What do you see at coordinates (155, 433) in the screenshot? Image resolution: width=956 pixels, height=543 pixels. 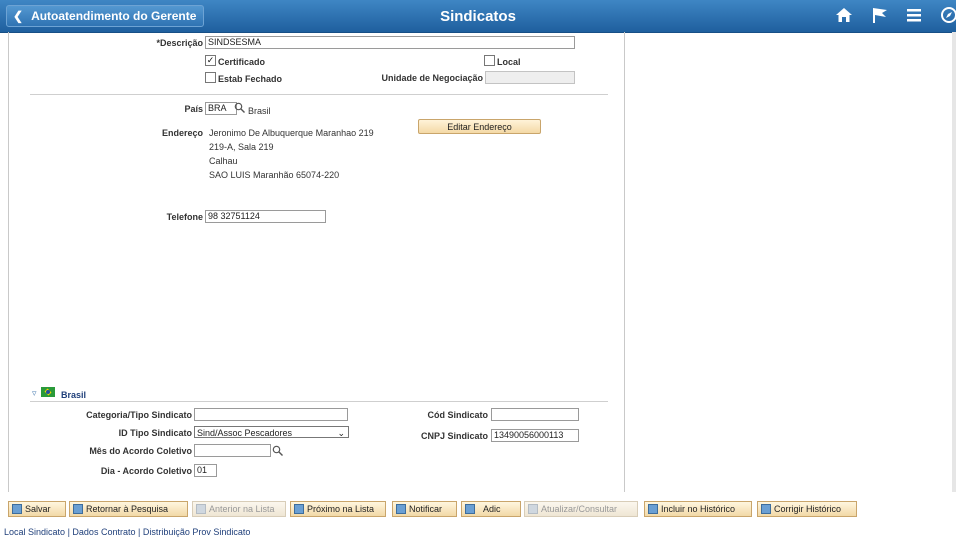 I see `id-tipo-label: ID Tipo Sindicato` at bounding box center [155, 433].